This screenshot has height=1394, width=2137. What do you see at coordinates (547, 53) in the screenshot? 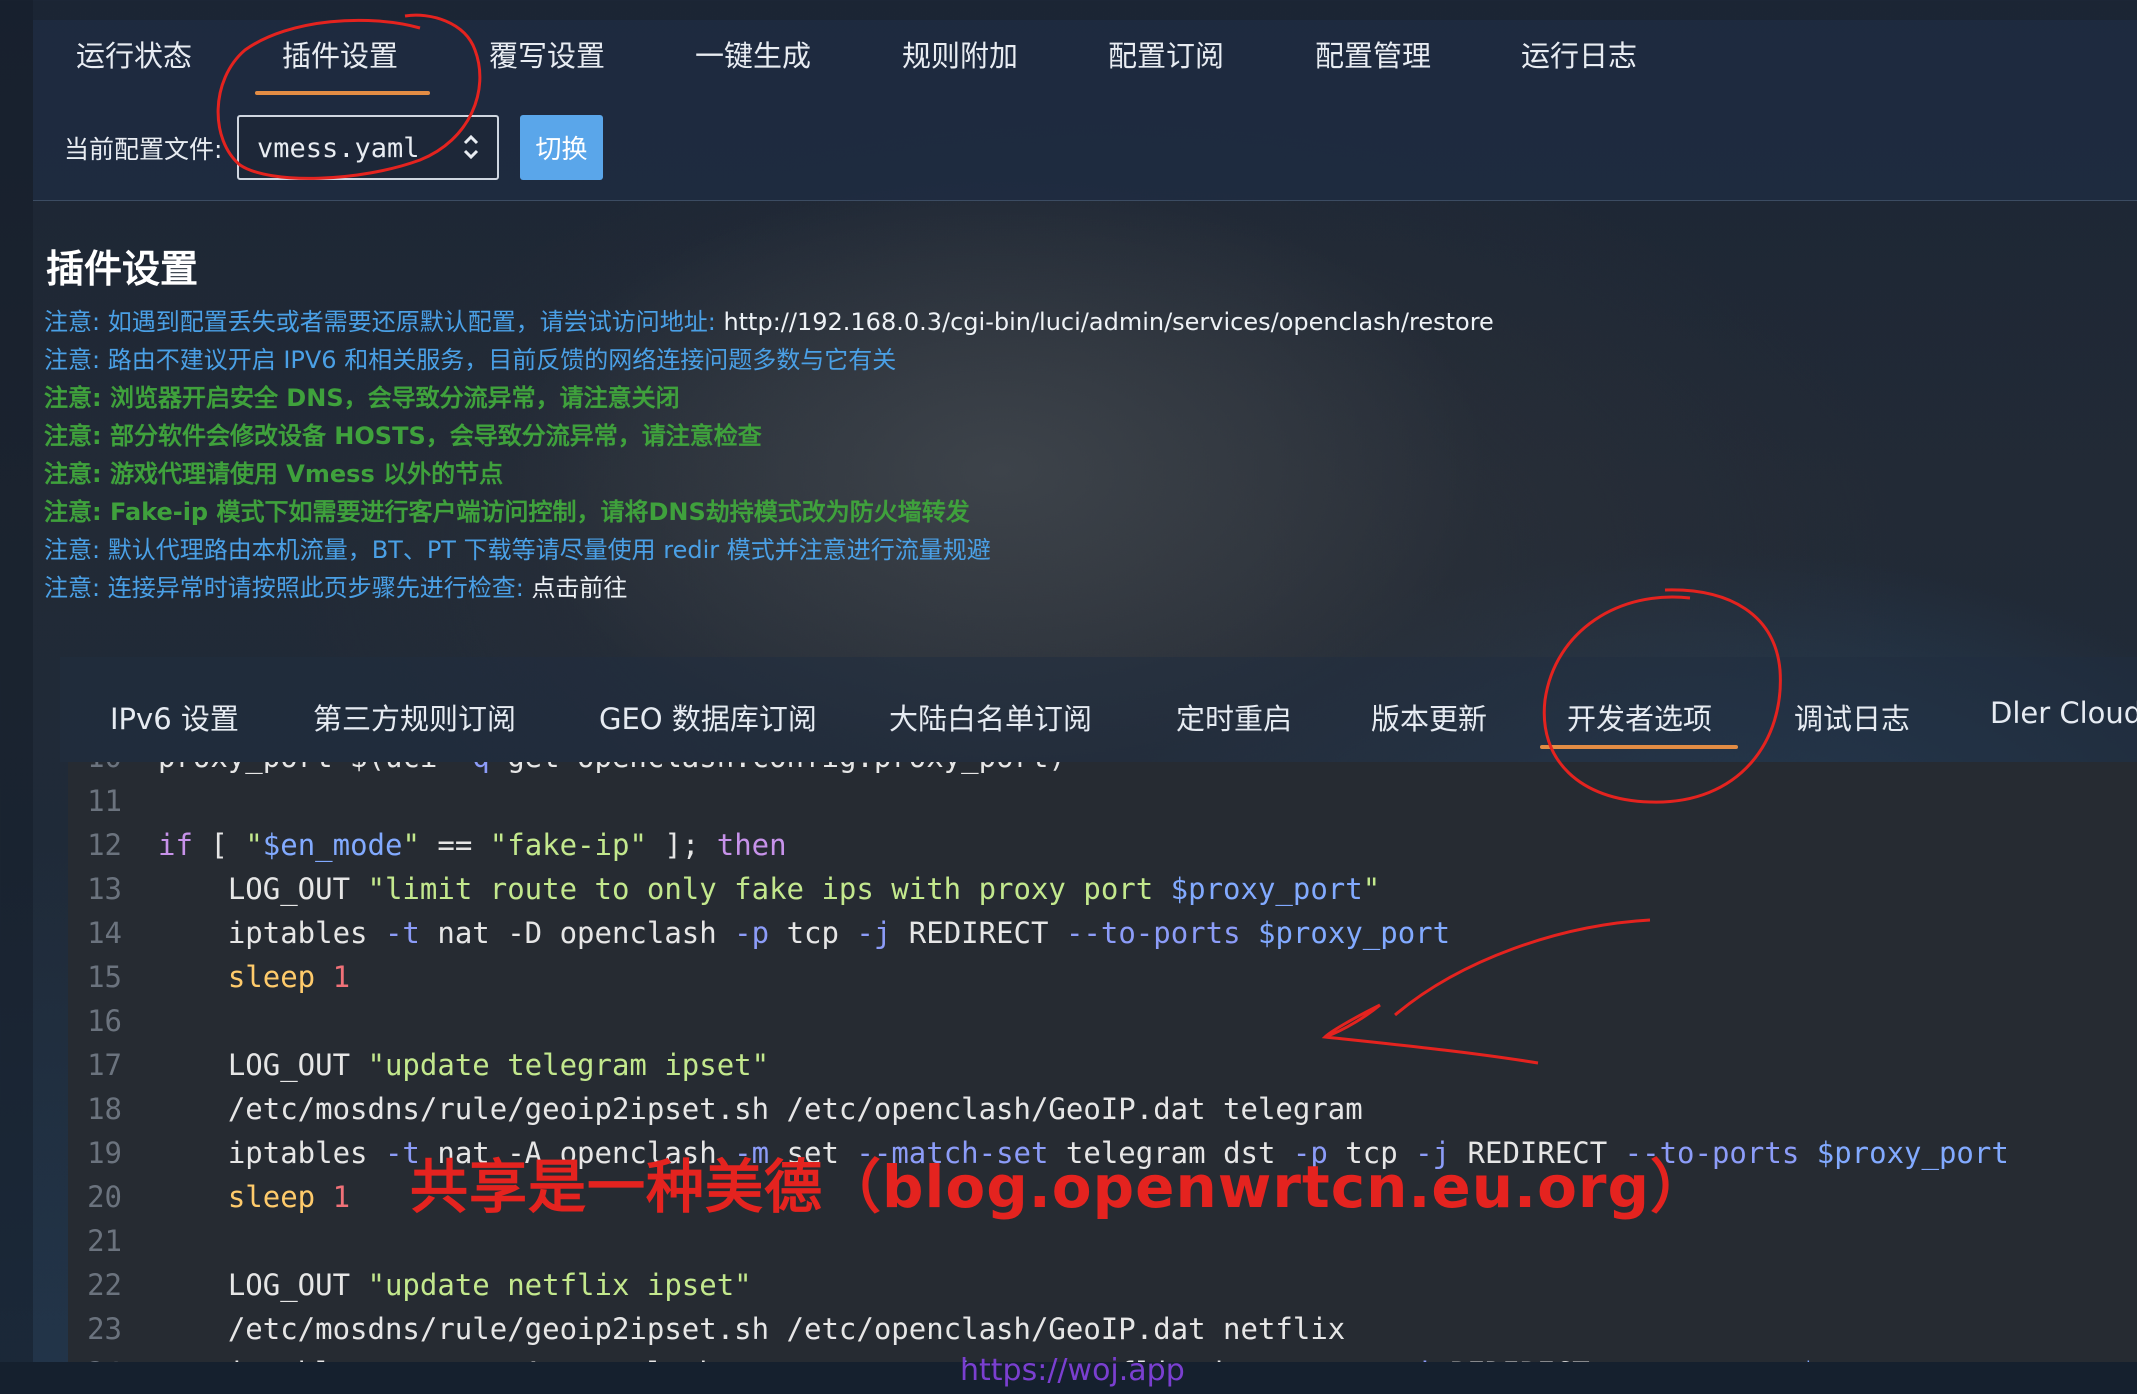
I see `nav-override-settings: 覆写设置` at bounding box center [547, 53].